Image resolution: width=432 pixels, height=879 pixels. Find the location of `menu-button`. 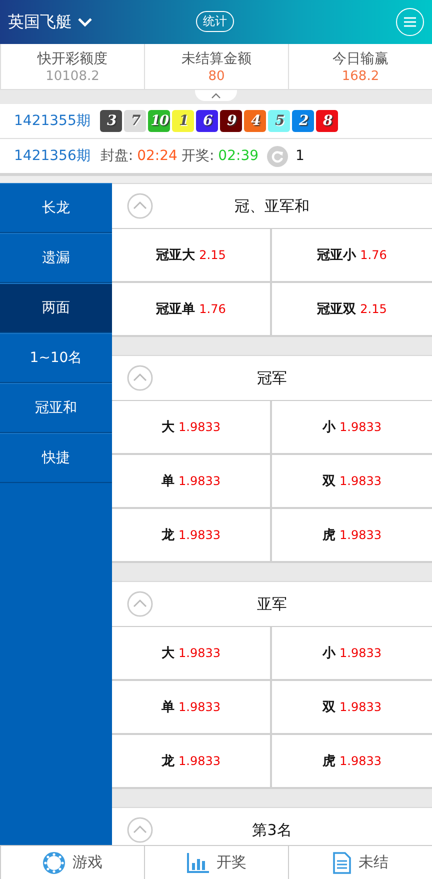

menu-button is located at coordinates (410, 22).